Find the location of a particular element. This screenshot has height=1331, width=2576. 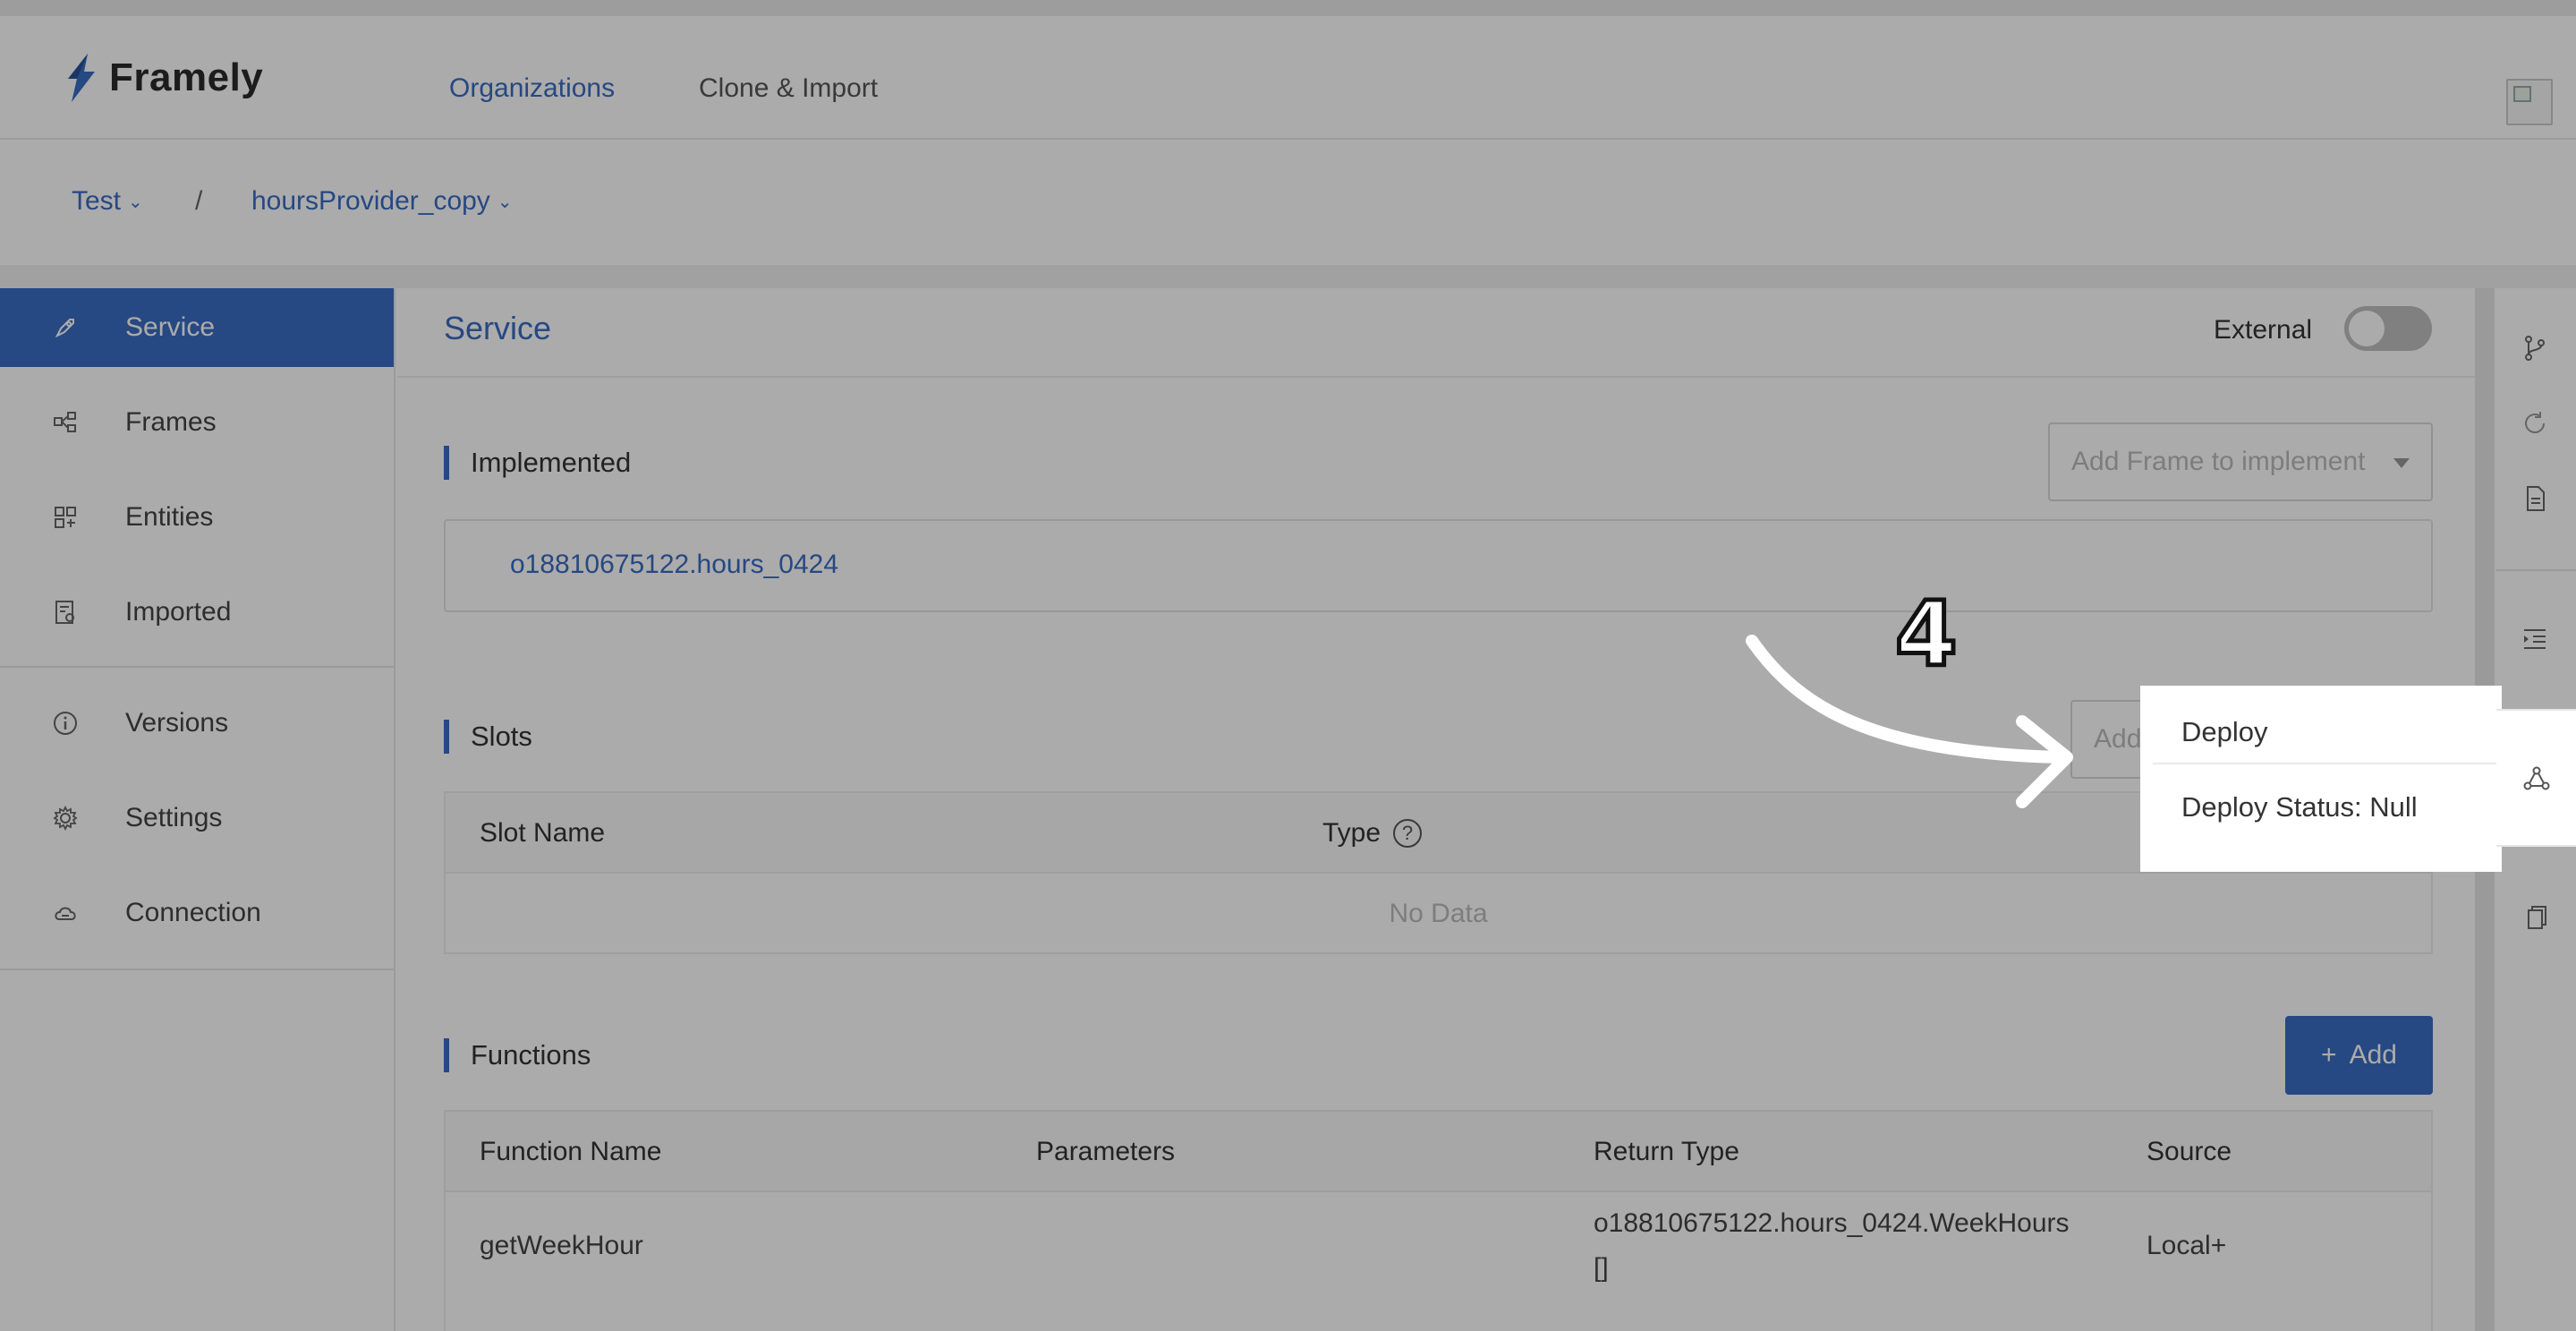

deploy-toolbar-button is located at coordinates (2536, 778).